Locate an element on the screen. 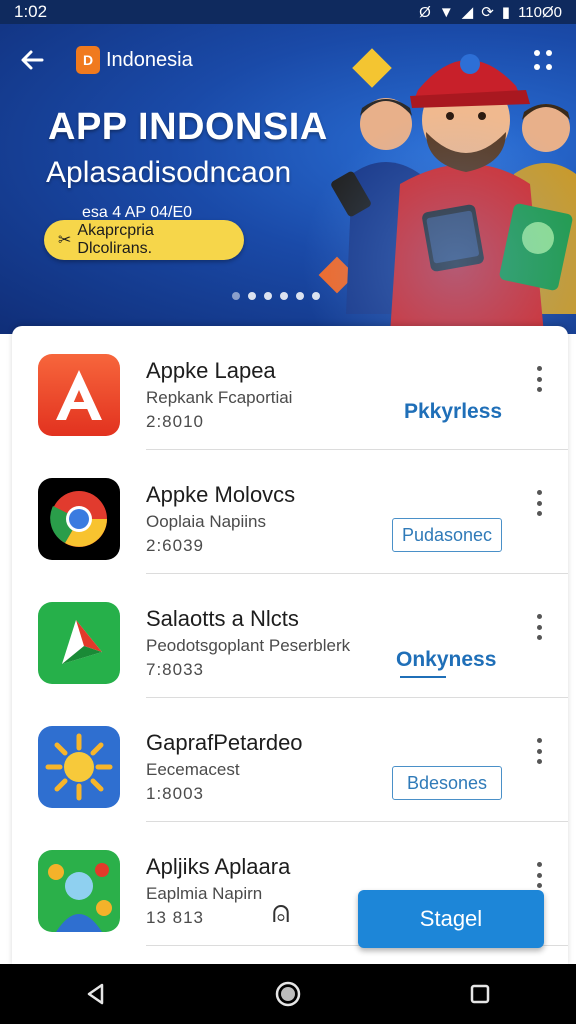 This screenshot has height=1024, width=576. sun-icon is located at coordinates (79, 767).